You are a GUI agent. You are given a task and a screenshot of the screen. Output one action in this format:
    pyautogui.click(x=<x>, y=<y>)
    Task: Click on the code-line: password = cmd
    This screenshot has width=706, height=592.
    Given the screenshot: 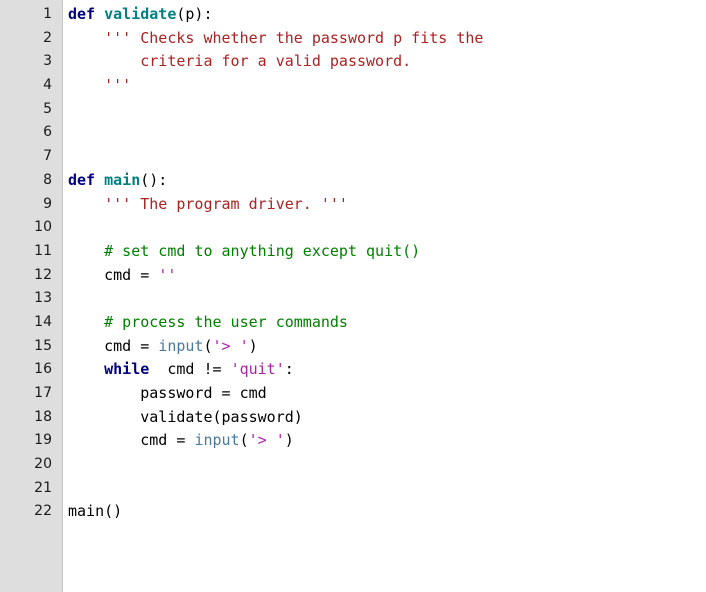 What is the action you would take?
    pyautogui.click(x=387, y=394)
    